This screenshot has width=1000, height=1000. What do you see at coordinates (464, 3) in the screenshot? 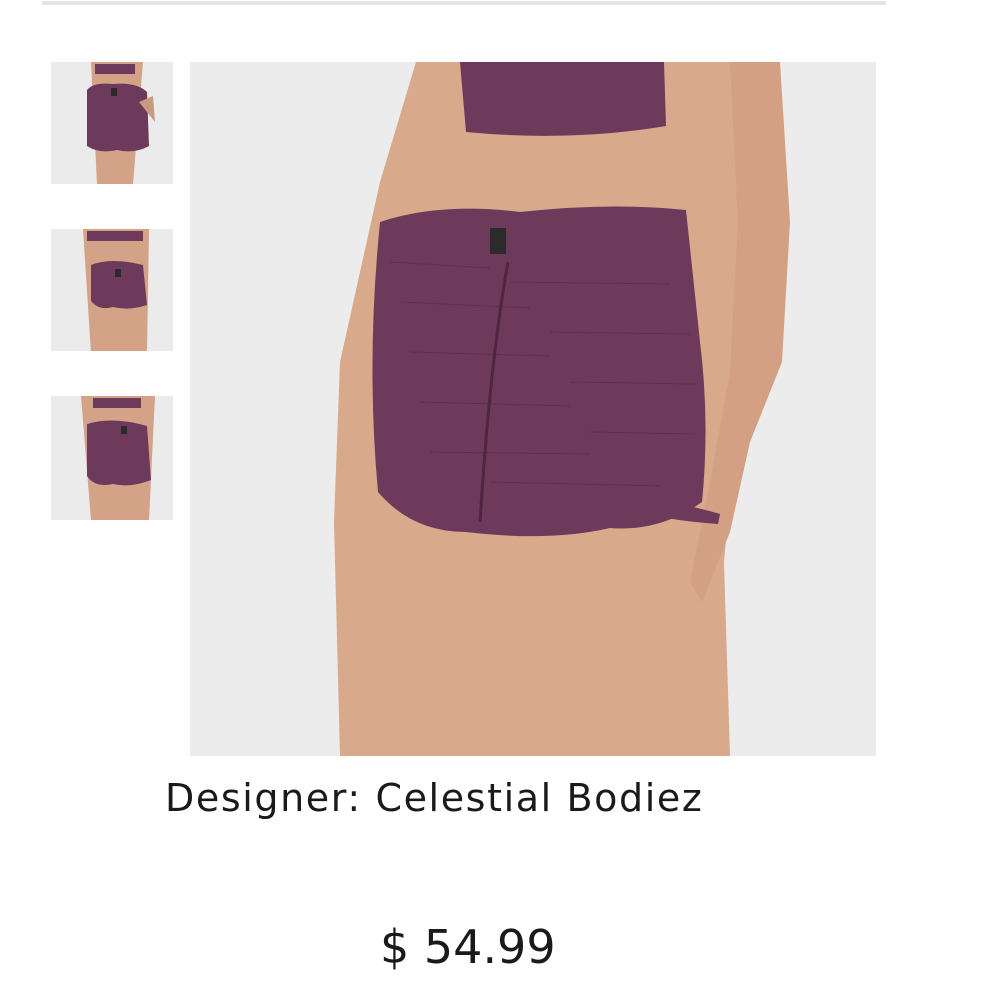
I see `top-divider` at bounding box center [464, 3].